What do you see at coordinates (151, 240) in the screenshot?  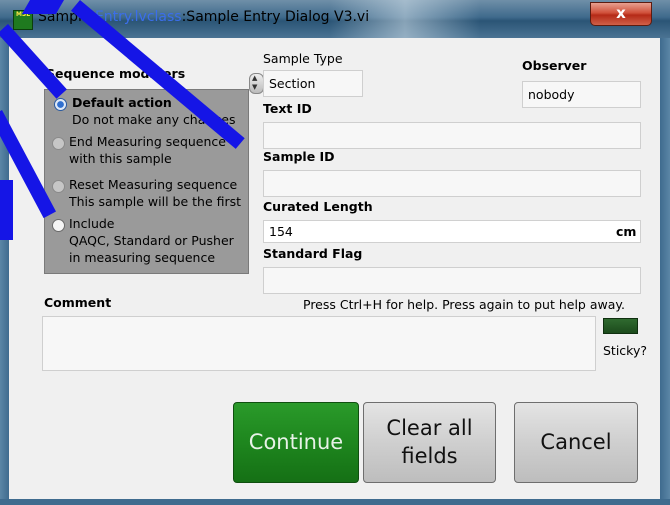 I see `option-include-desc-1: QAQC, Standard or Pusher` at bounding box center [151, 240].